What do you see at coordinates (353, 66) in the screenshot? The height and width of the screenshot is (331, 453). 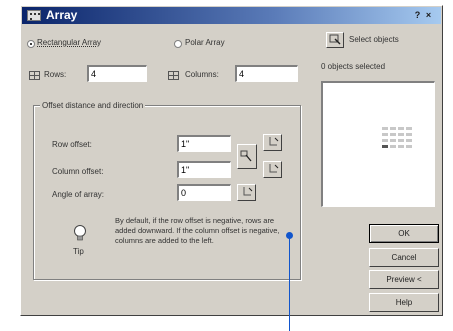 I see `objects-selected-status: 0 objects selected` at bounding box center [353, 66].